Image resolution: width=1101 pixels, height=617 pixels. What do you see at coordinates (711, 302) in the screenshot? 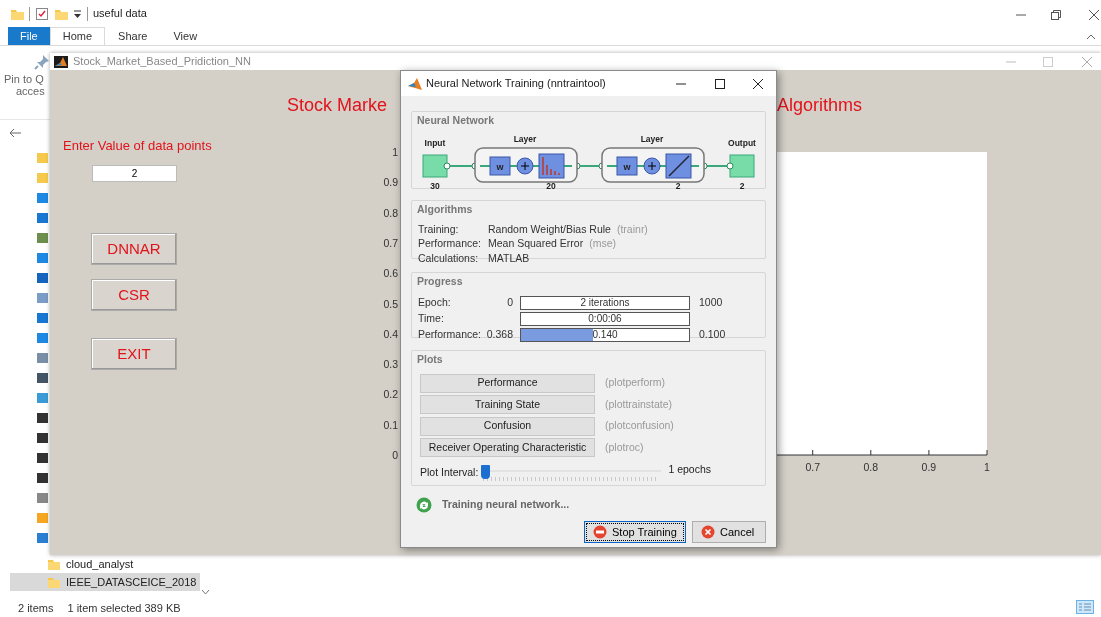
I see `range-end: 1000` at bounding box center [711, 302].